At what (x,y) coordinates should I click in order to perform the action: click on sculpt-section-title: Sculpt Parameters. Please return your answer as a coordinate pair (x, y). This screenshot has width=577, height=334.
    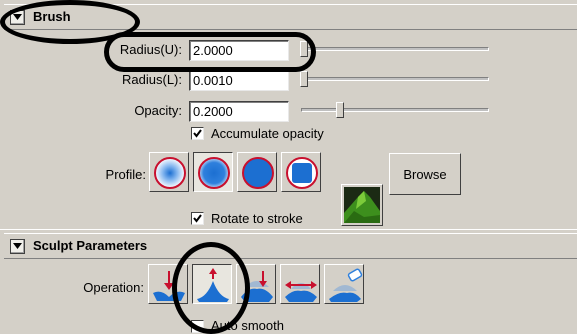
    Looking at the image, I should click on (90, 245).